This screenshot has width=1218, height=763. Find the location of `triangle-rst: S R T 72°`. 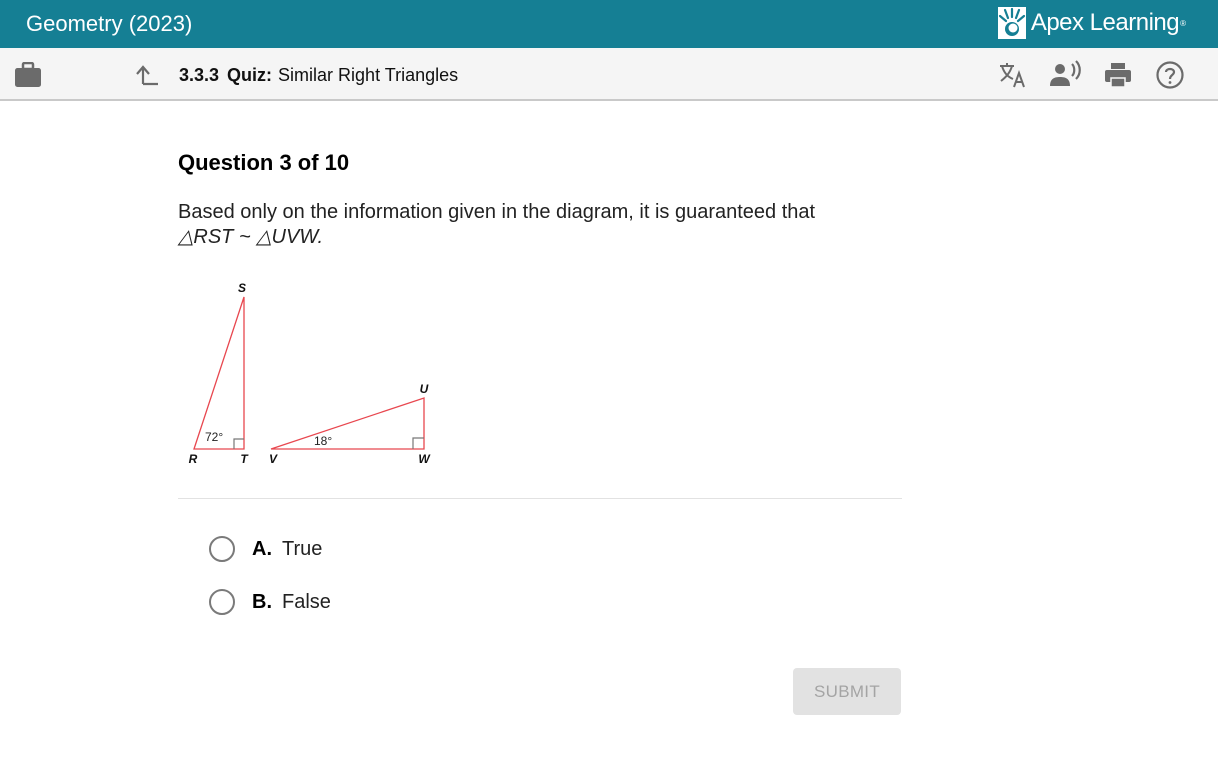

triangle-rst: S R T 72° is located at coordinates (219, 373).